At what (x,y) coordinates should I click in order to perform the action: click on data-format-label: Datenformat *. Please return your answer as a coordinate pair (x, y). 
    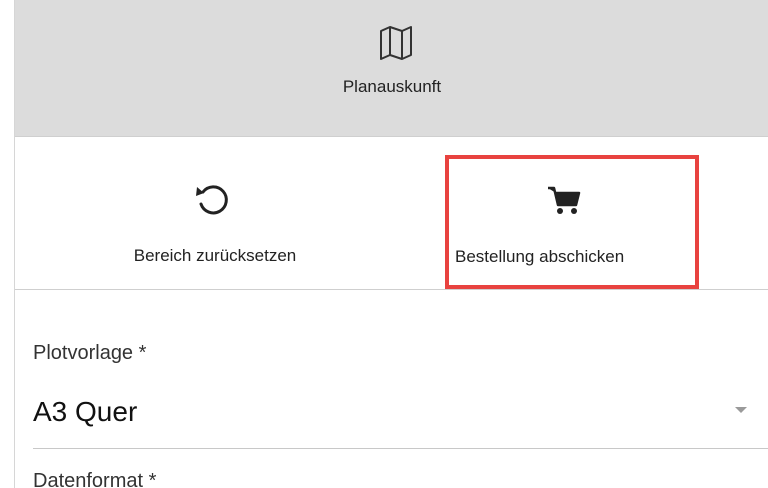
    Looking at the image, I should click on (95, 479).